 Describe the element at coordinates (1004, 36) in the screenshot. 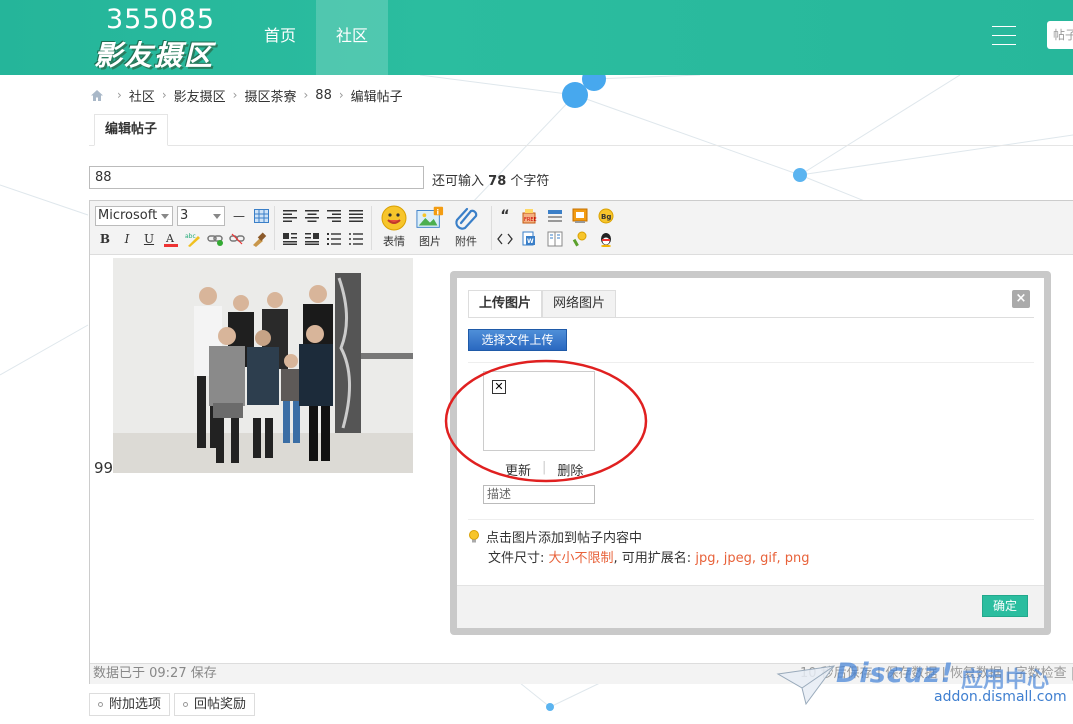

I see `menu-icon` at that location.